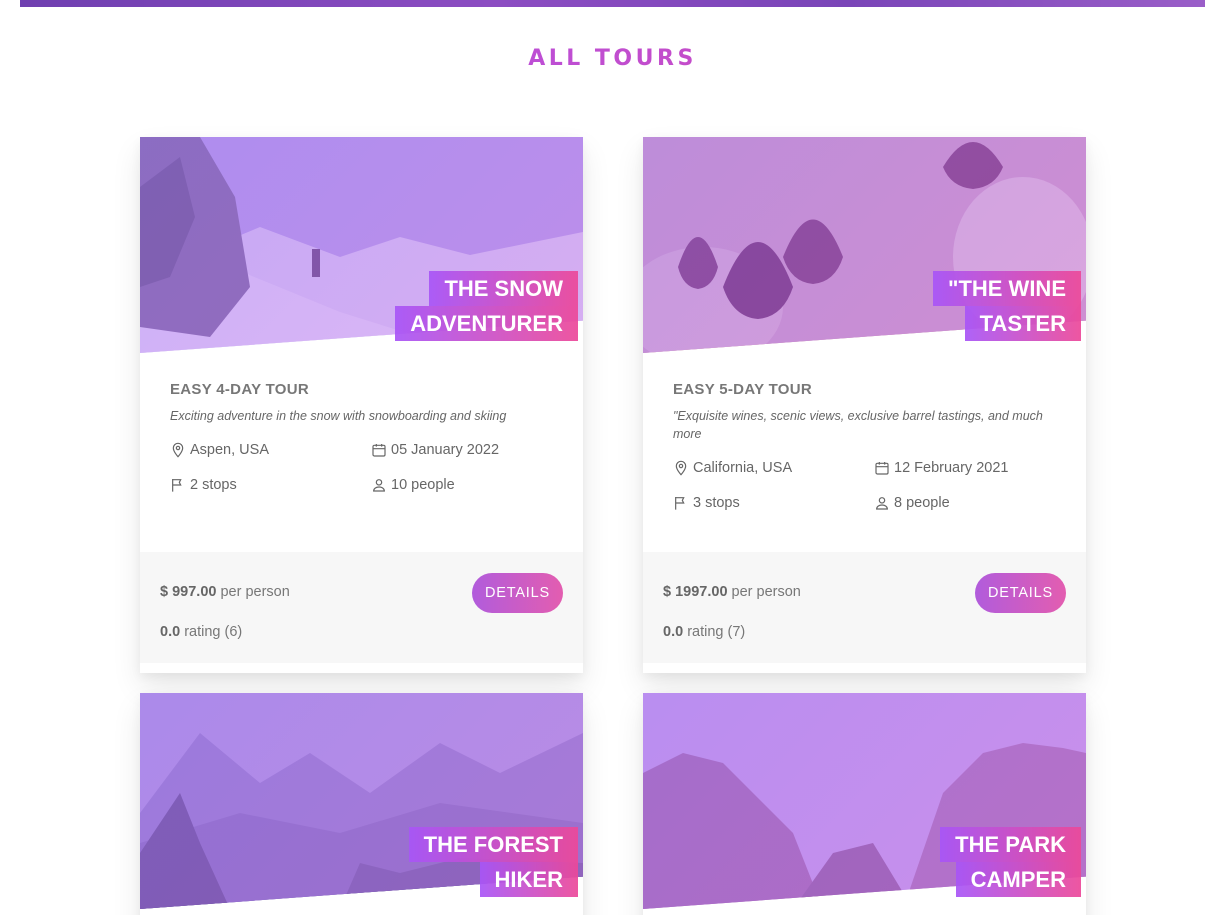  Describe the element at coordinates (503, 288) in the screenshot. I see `tour-name-line-1: THE SNOW` at that location.